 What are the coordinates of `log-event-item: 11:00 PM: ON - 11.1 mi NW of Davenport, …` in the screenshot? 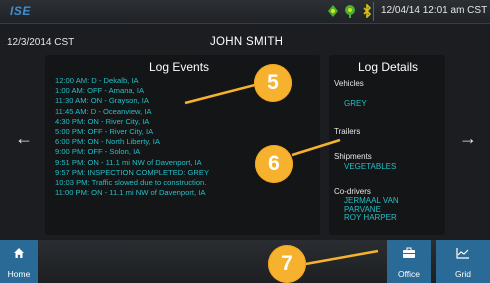 It's located at (132, 193).